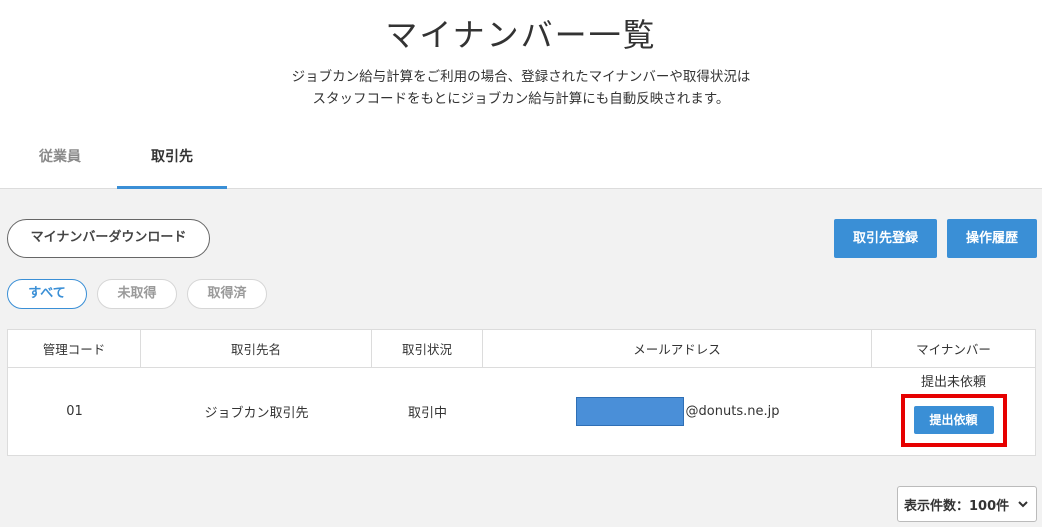  Describe the element at coordinates (521, 35) in the screenshot. I see `page-title: マイナンバー一覧` at that location.